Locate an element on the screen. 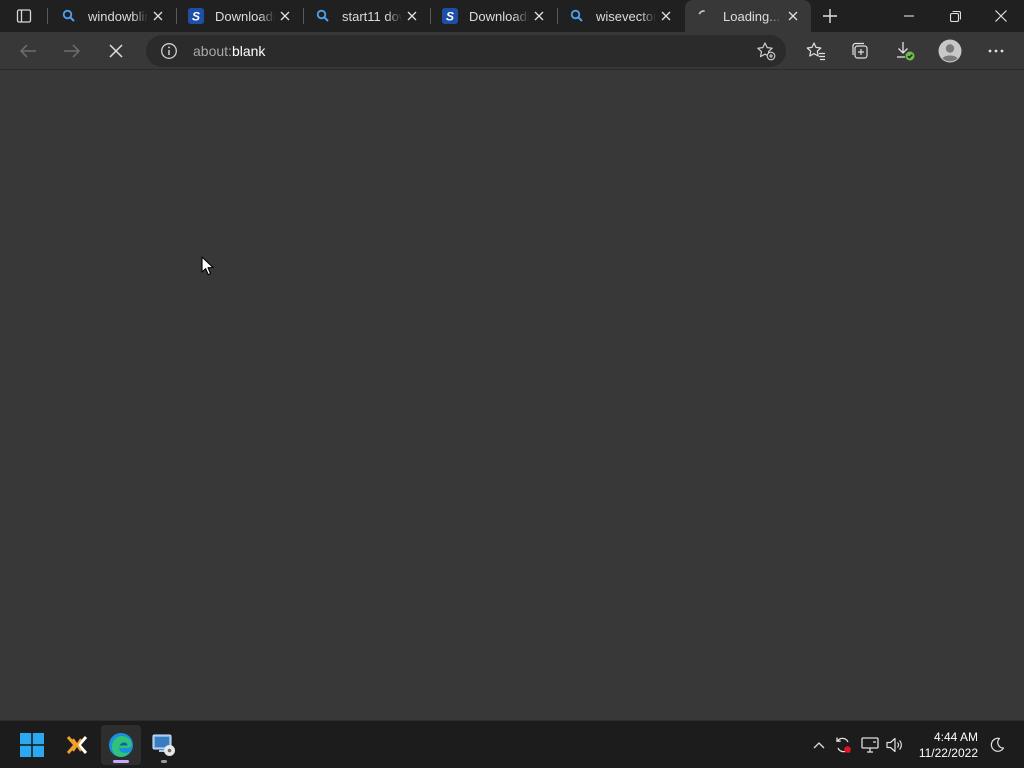  arrow-right-icon is located at coordinates (72, 51).